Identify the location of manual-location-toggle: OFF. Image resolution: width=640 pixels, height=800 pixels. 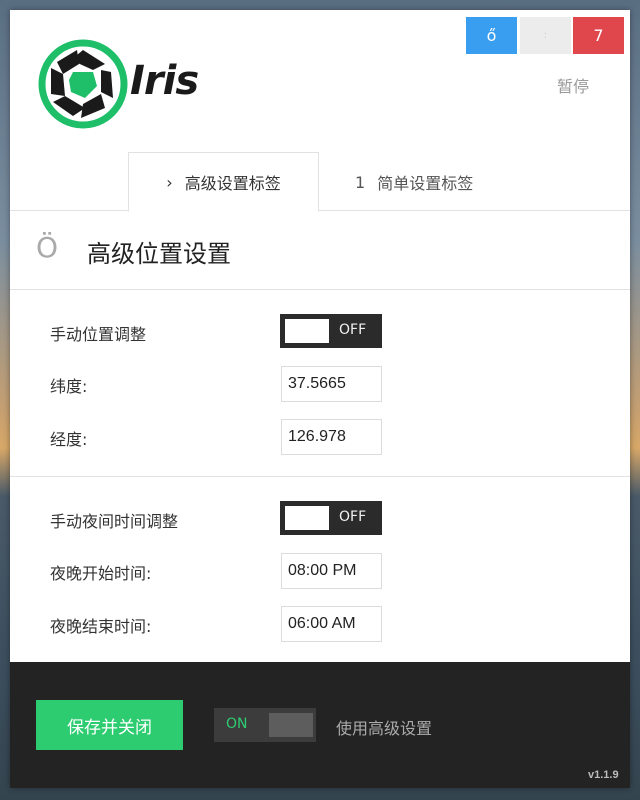
(331, 331).